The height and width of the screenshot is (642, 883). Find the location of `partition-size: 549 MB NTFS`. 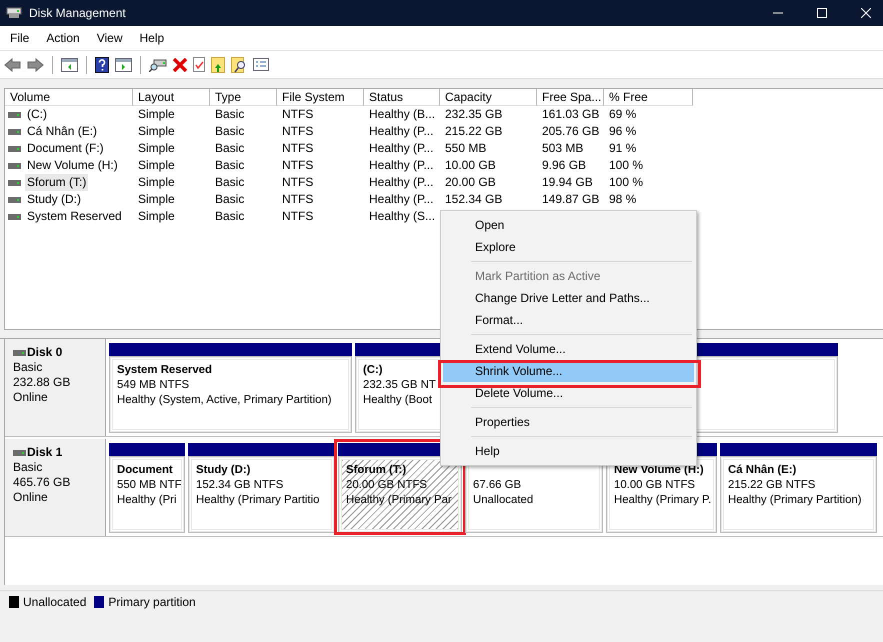

partition-size: 549 MB NTFS is located at coordinates (153, 385).